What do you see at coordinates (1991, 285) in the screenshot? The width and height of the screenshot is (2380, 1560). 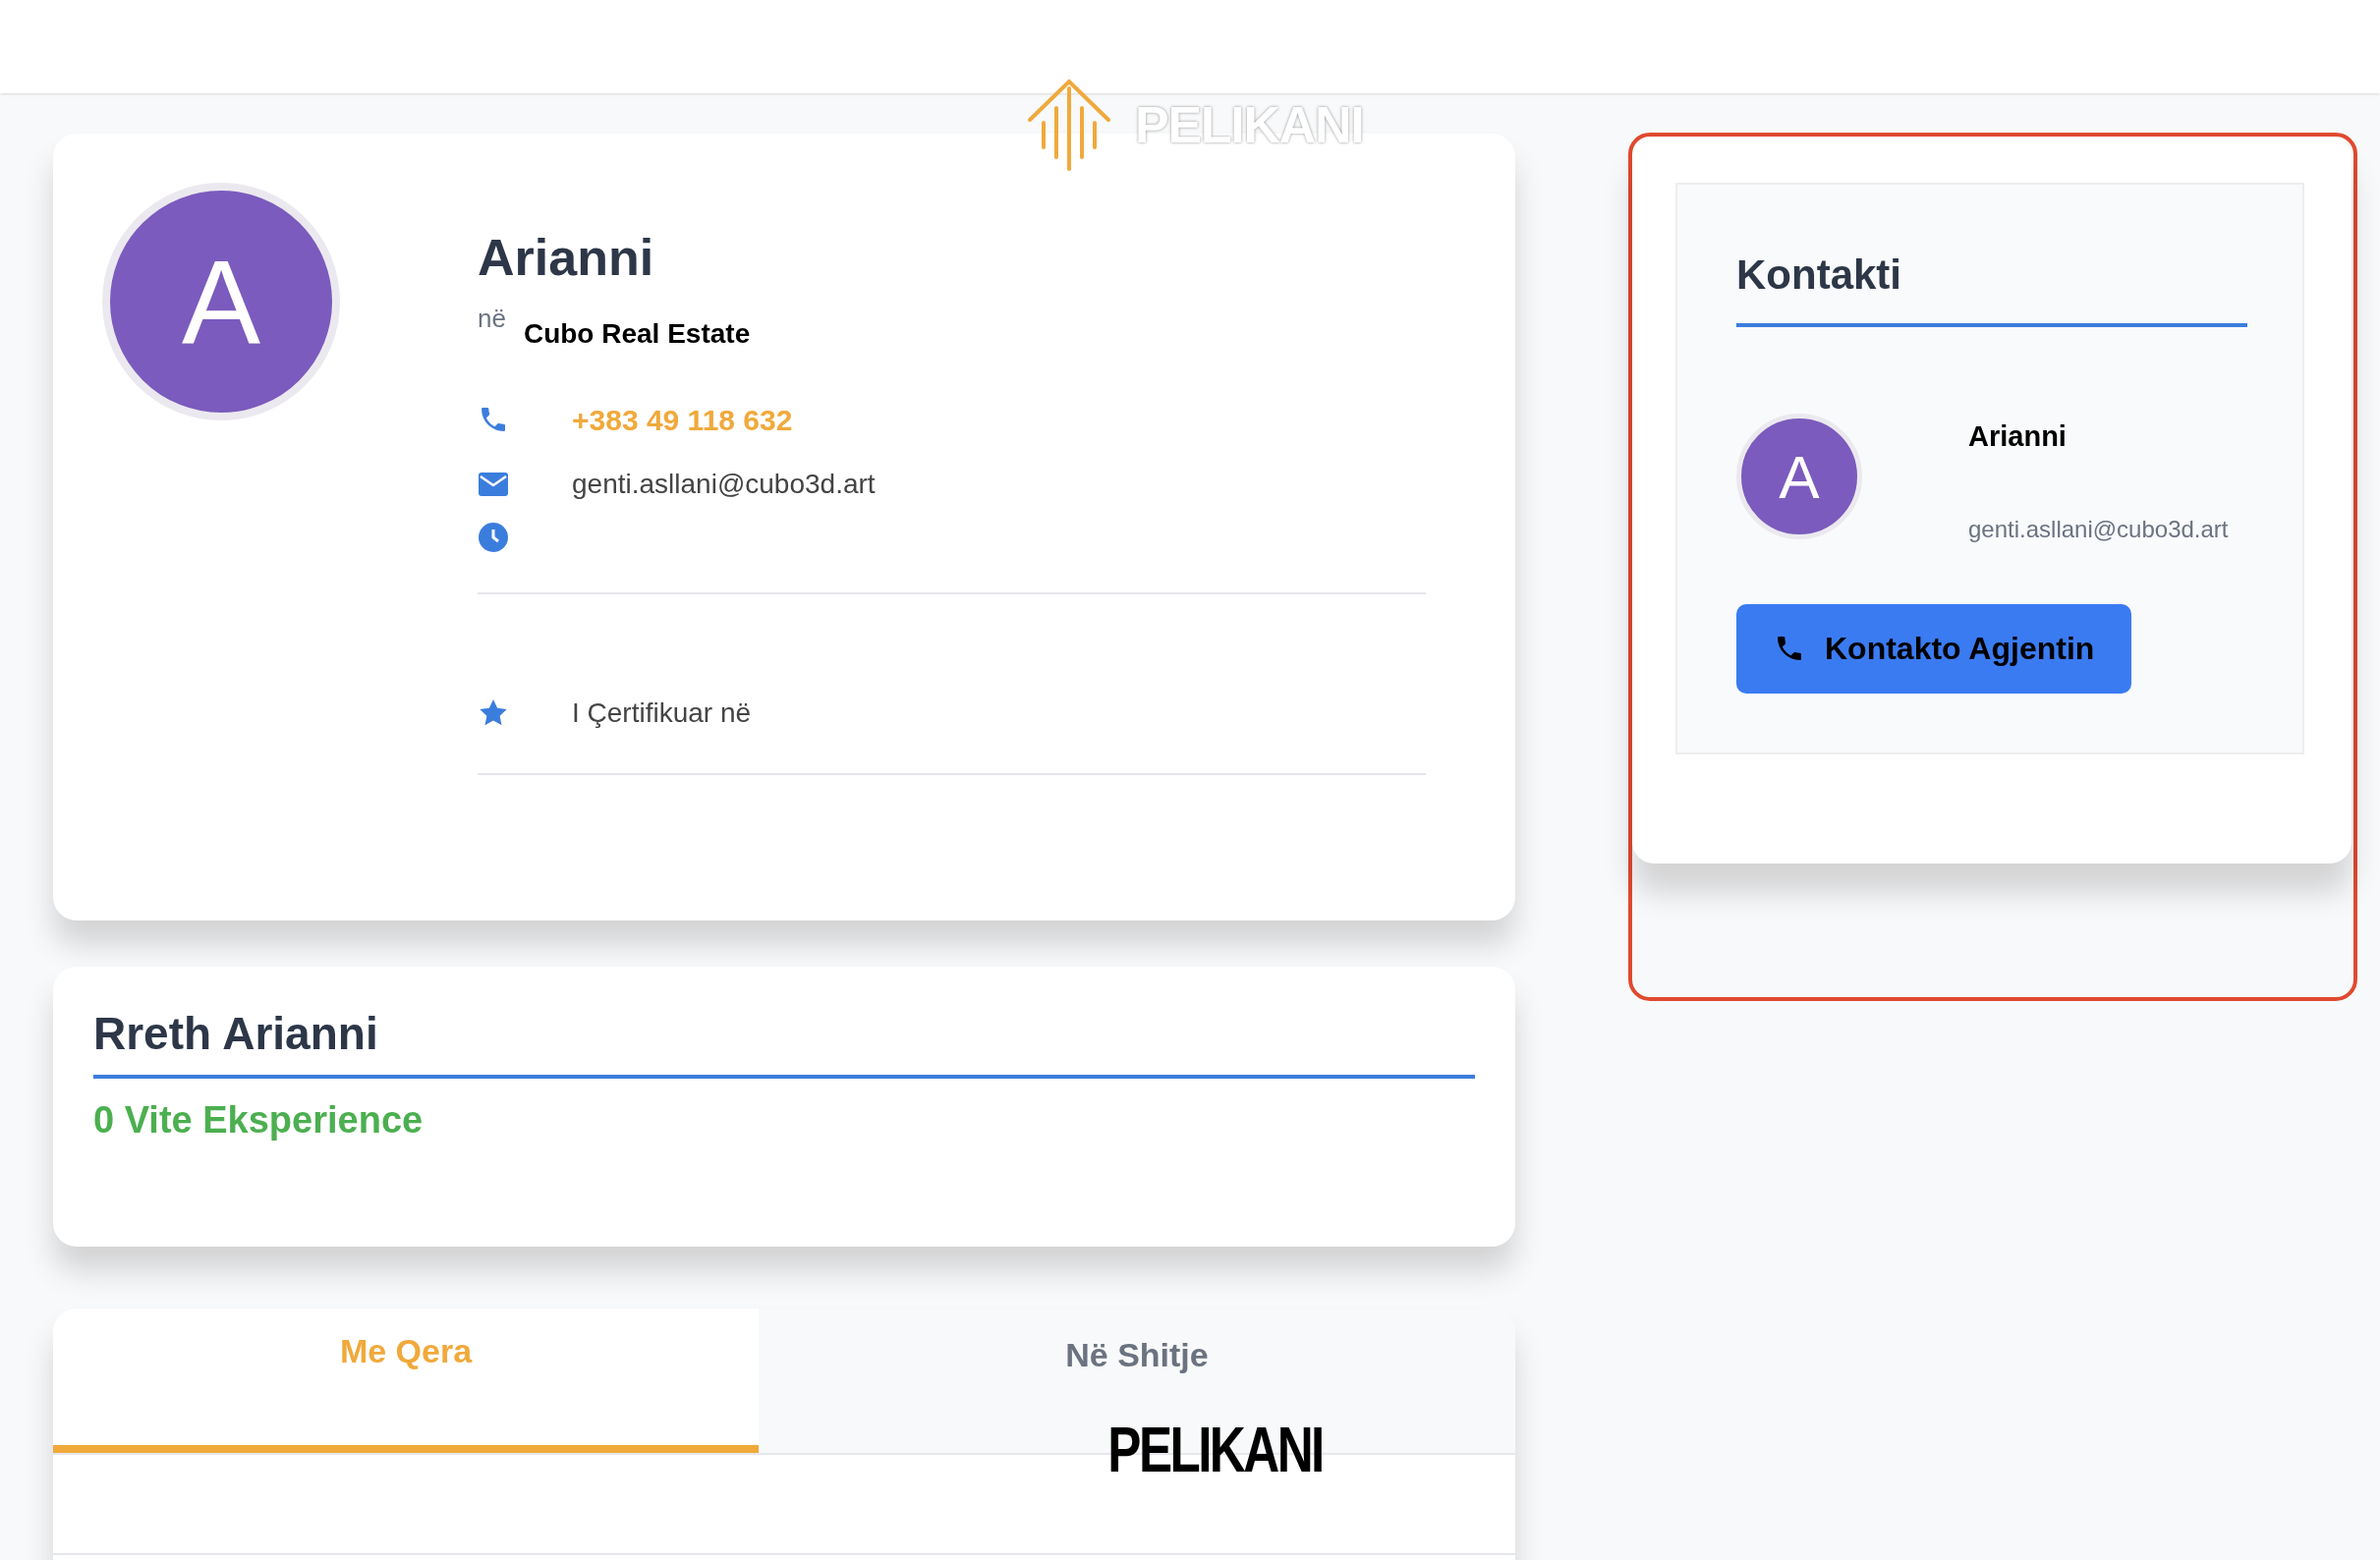 I see `section-title: Kontakti` at bounding box center [1991, 285].